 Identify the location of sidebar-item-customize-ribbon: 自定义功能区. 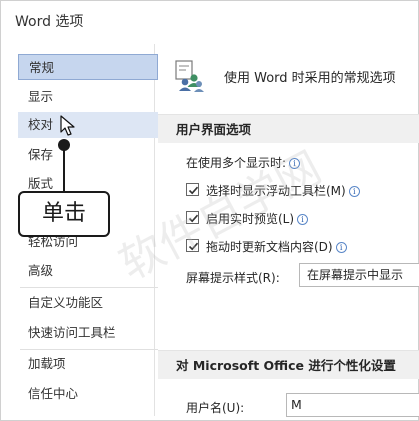
(88, 303).